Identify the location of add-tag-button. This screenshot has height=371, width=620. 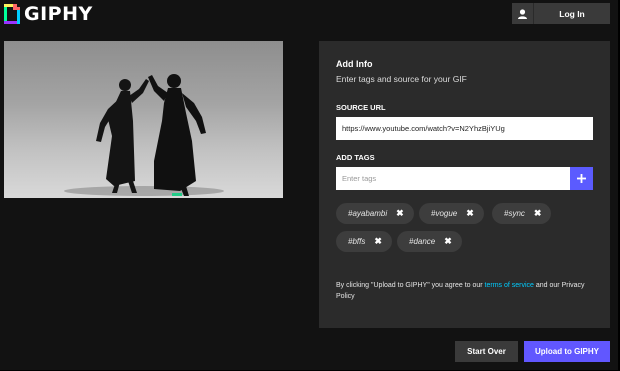
(581, 178).